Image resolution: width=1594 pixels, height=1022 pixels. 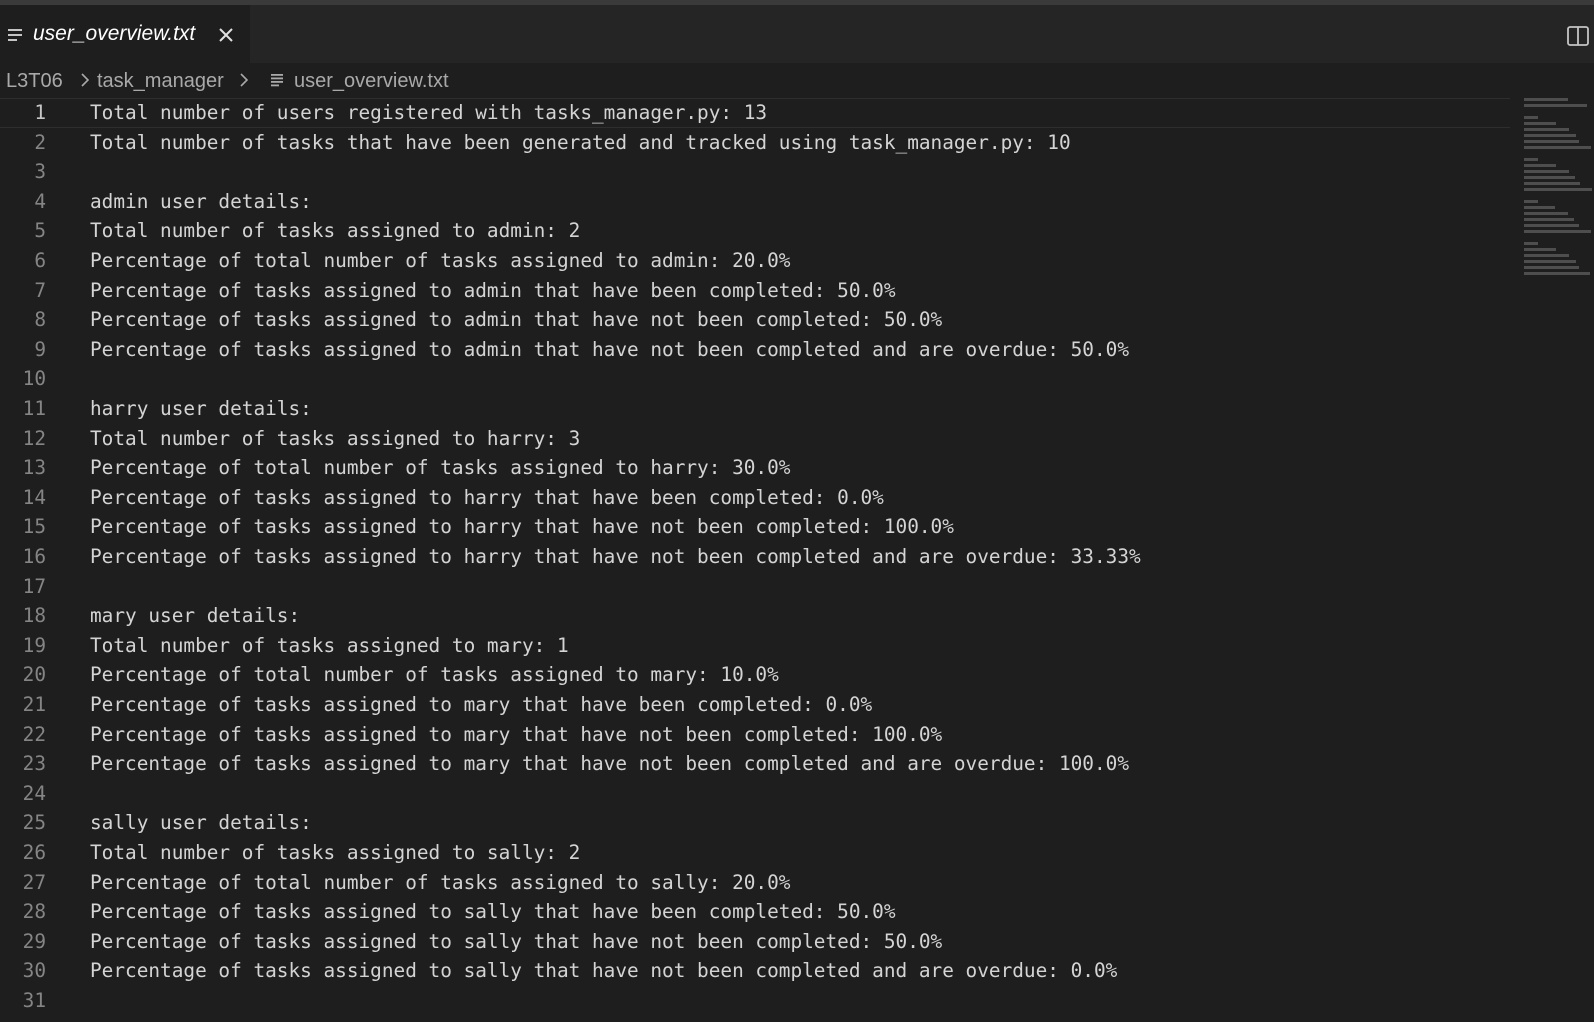 I want to click on editor-line: 17, so click(x=755, y=587).